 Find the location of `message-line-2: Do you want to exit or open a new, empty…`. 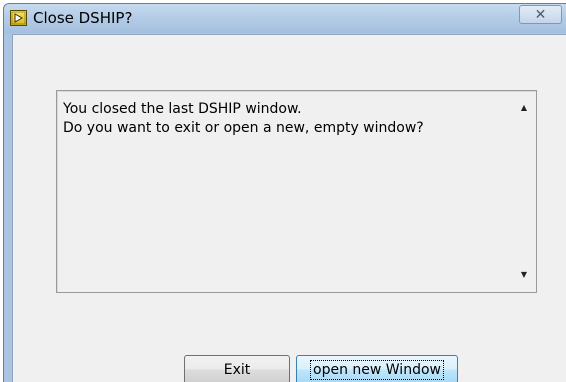

message-line-2: Do you want to exit or open a new, empty… is located at coordinates (243, 128).